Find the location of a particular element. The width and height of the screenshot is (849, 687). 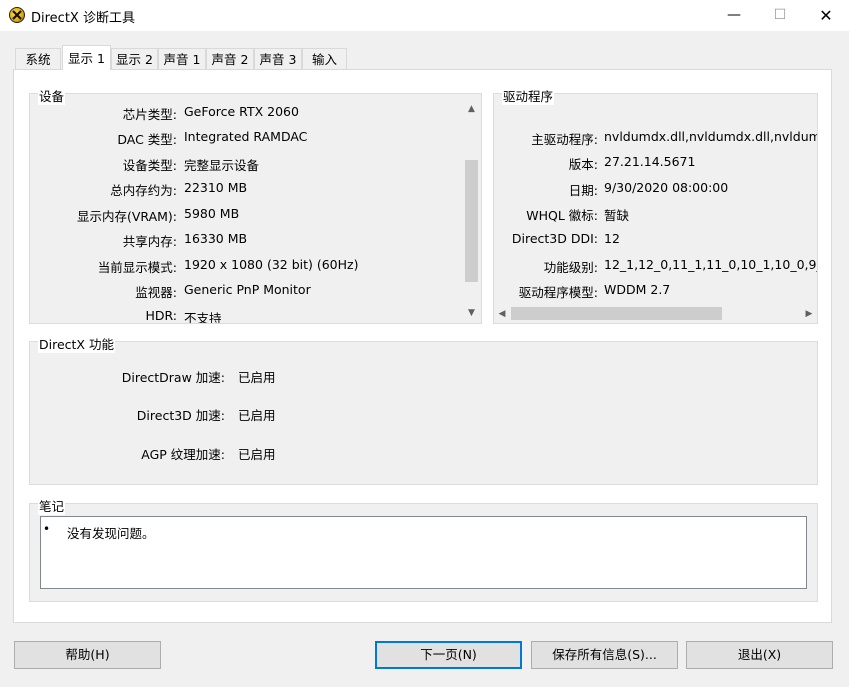

window-title: DirectX 诊断工具 is located at coordinates (83, 18).